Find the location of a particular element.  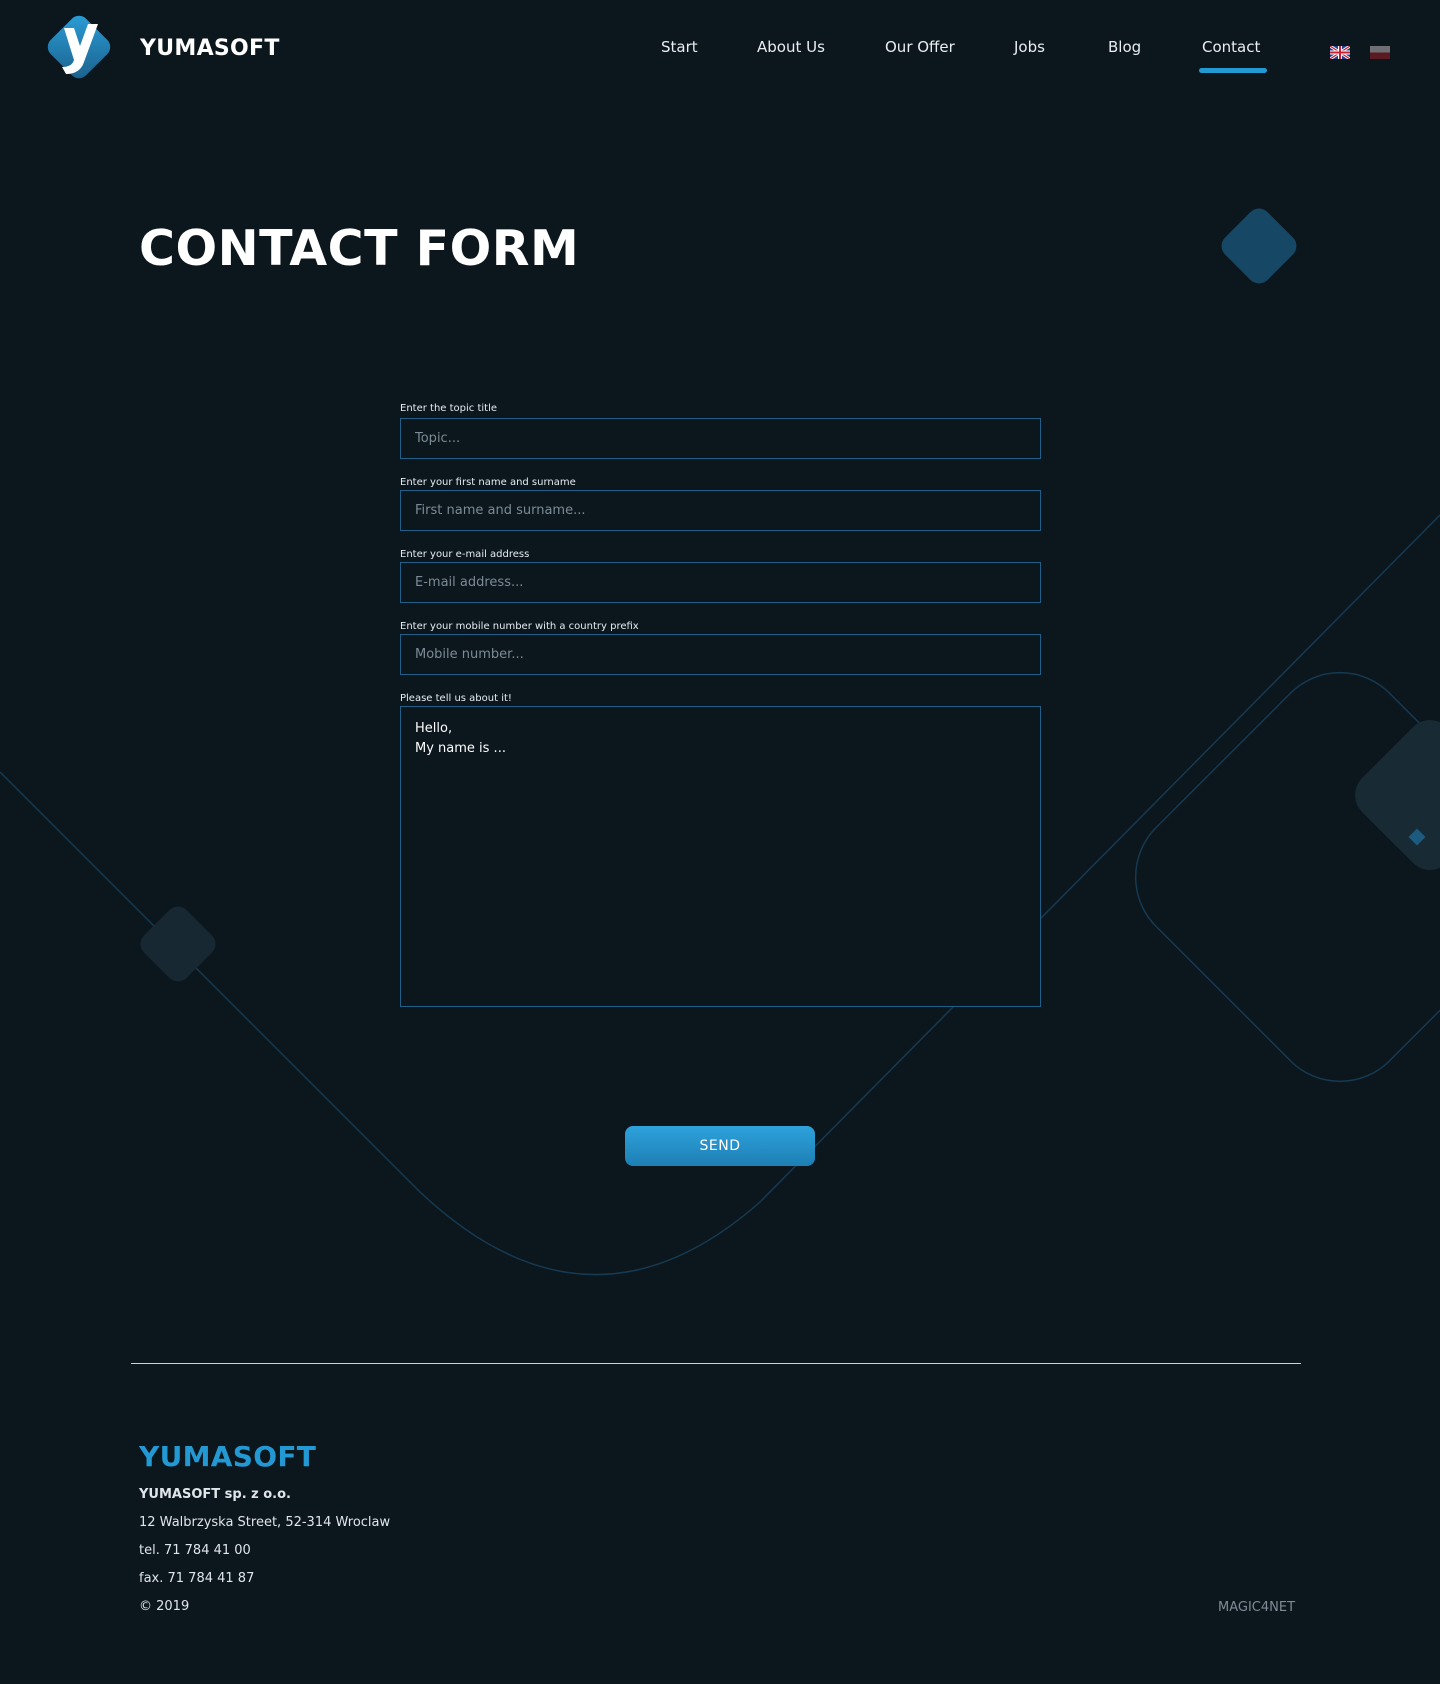

footer-brand: YUMASOFT is located at coordinates (228, 1456).